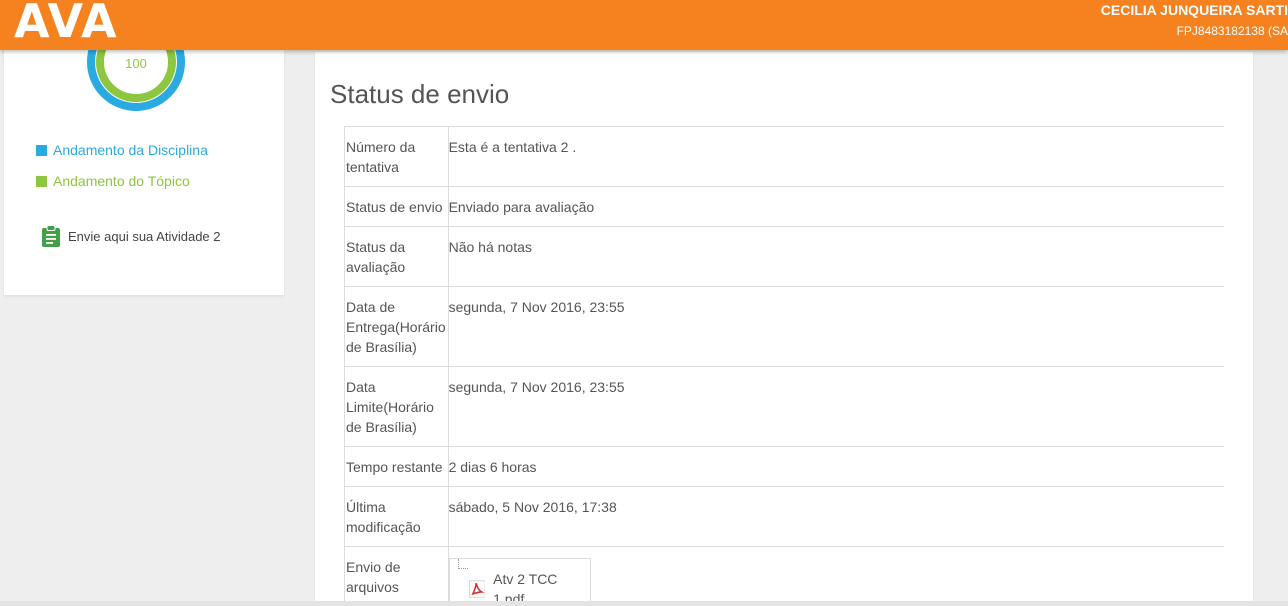  I want to click on legend-topico: Andamento do Tópico, so click(113, 181).